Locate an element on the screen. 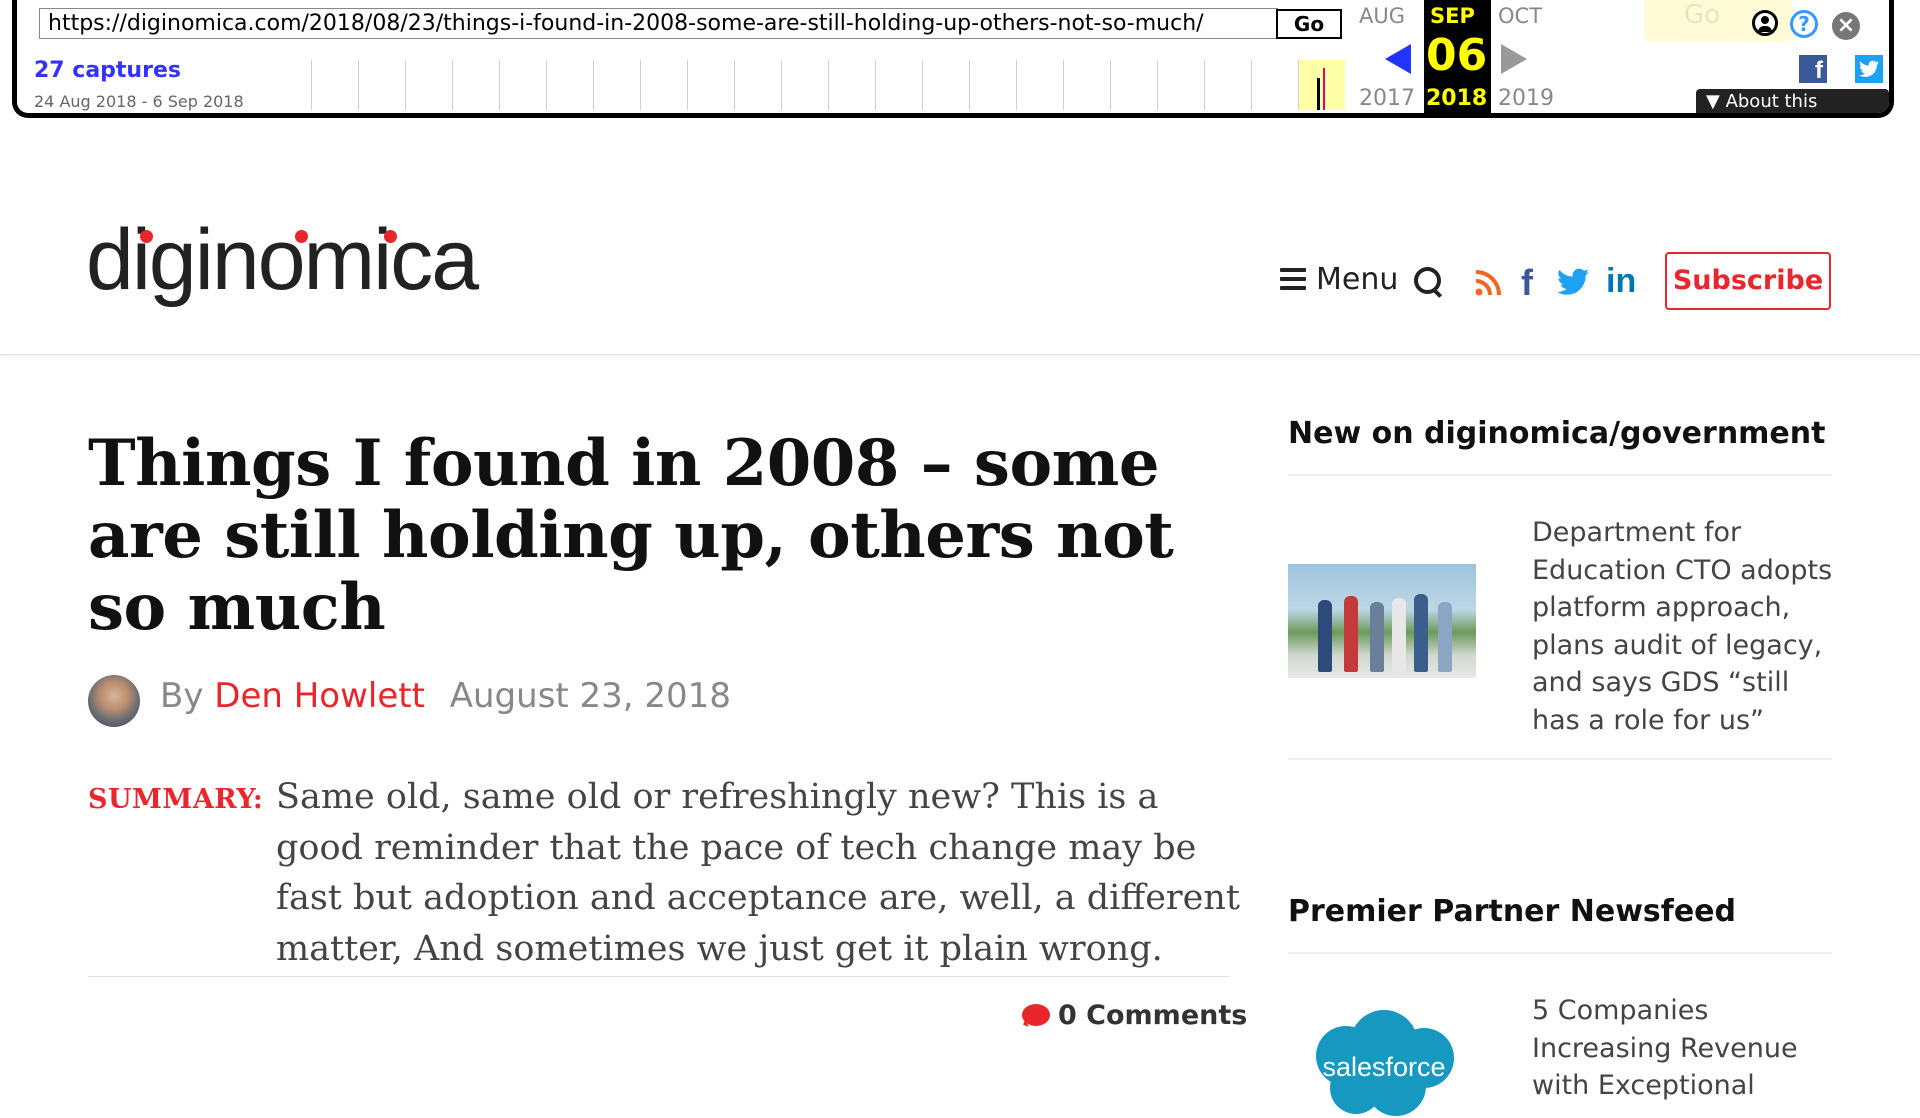 This screenshot has width=1920, height=1118. sparkline-current-marker is located at coordinates (1324, 89).